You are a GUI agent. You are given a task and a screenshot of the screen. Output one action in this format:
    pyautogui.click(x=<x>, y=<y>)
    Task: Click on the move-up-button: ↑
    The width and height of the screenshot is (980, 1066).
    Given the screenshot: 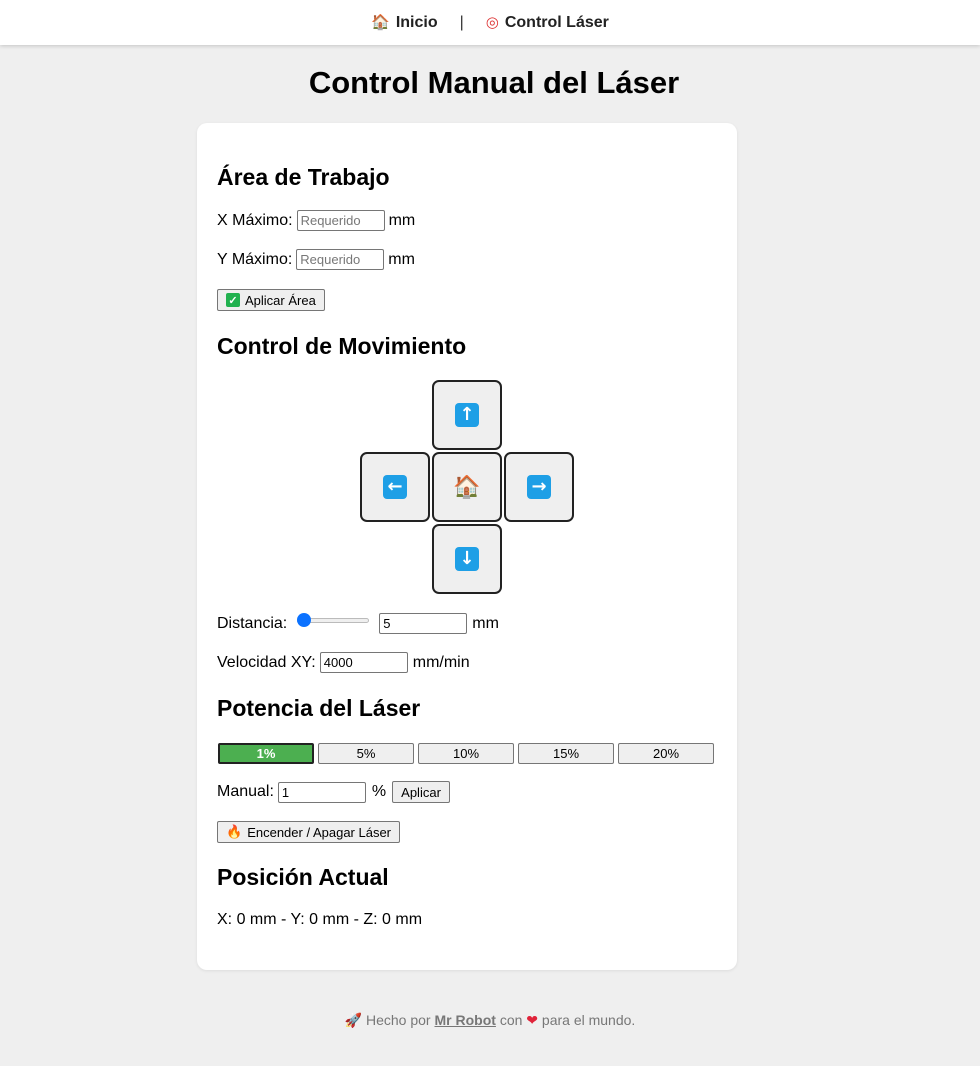 What is the action you would take?
    pyautogui.click(x=467, y=415)
    